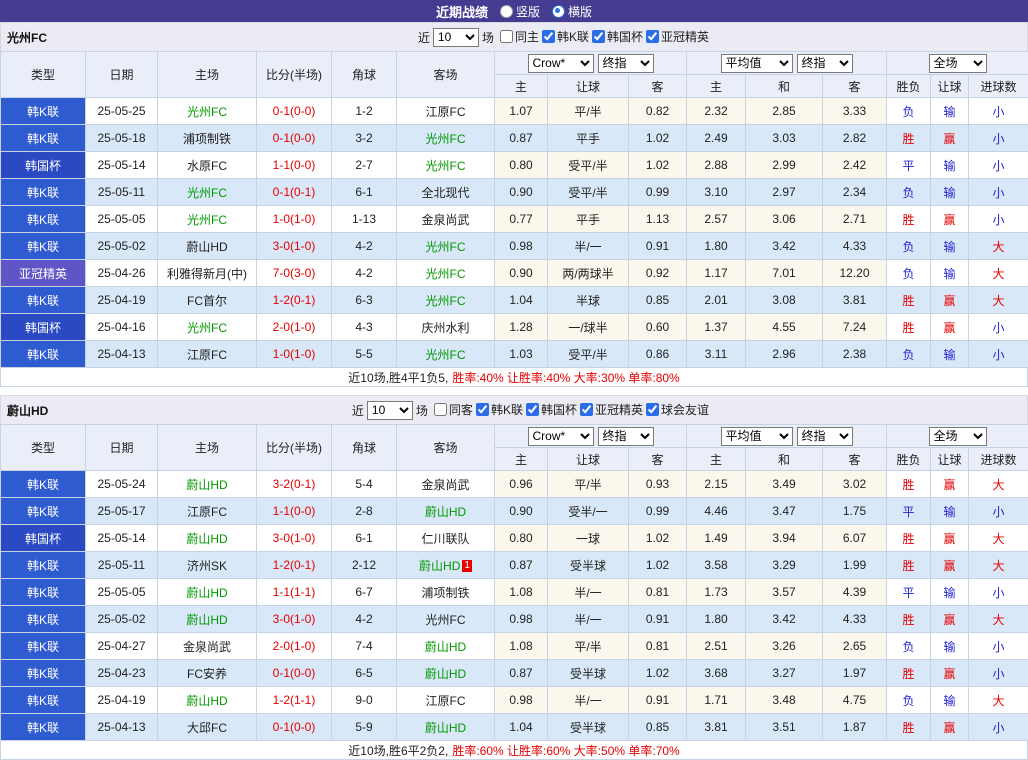  What do you see at coordinates (784, 354) in the screenshot?
I see `avg-draw-cell: 2.96` at bounding box center [784, 354].